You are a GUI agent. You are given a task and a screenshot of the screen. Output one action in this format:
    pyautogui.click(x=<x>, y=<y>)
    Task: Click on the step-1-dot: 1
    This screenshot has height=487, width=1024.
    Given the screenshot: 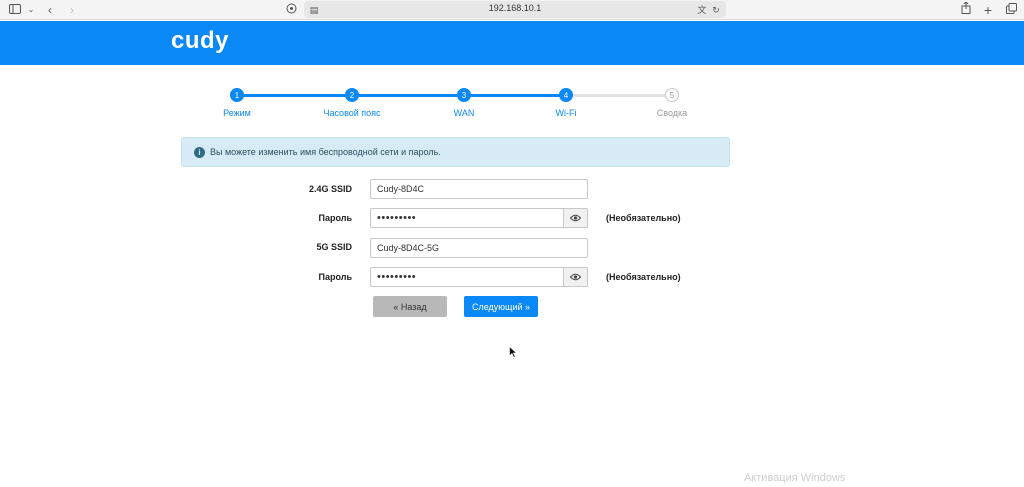 What is the action you would take?
    pyautogui.click(x=237, y=95)
    